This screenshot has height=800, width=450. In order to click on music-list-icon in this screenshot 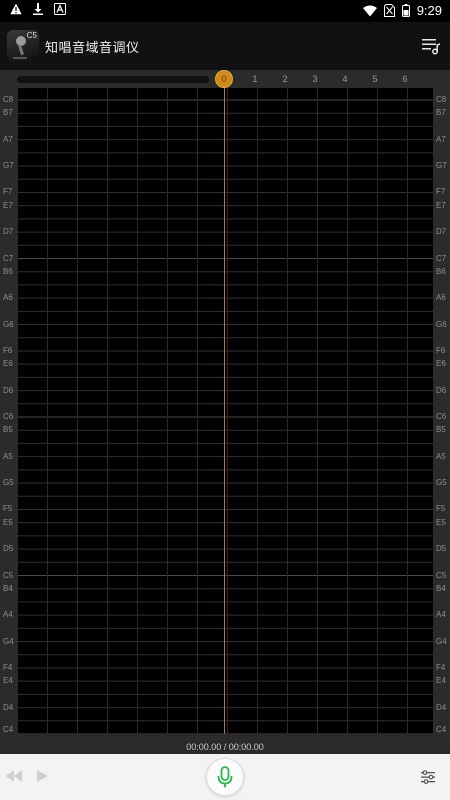, I will do `click(431, 46)`.